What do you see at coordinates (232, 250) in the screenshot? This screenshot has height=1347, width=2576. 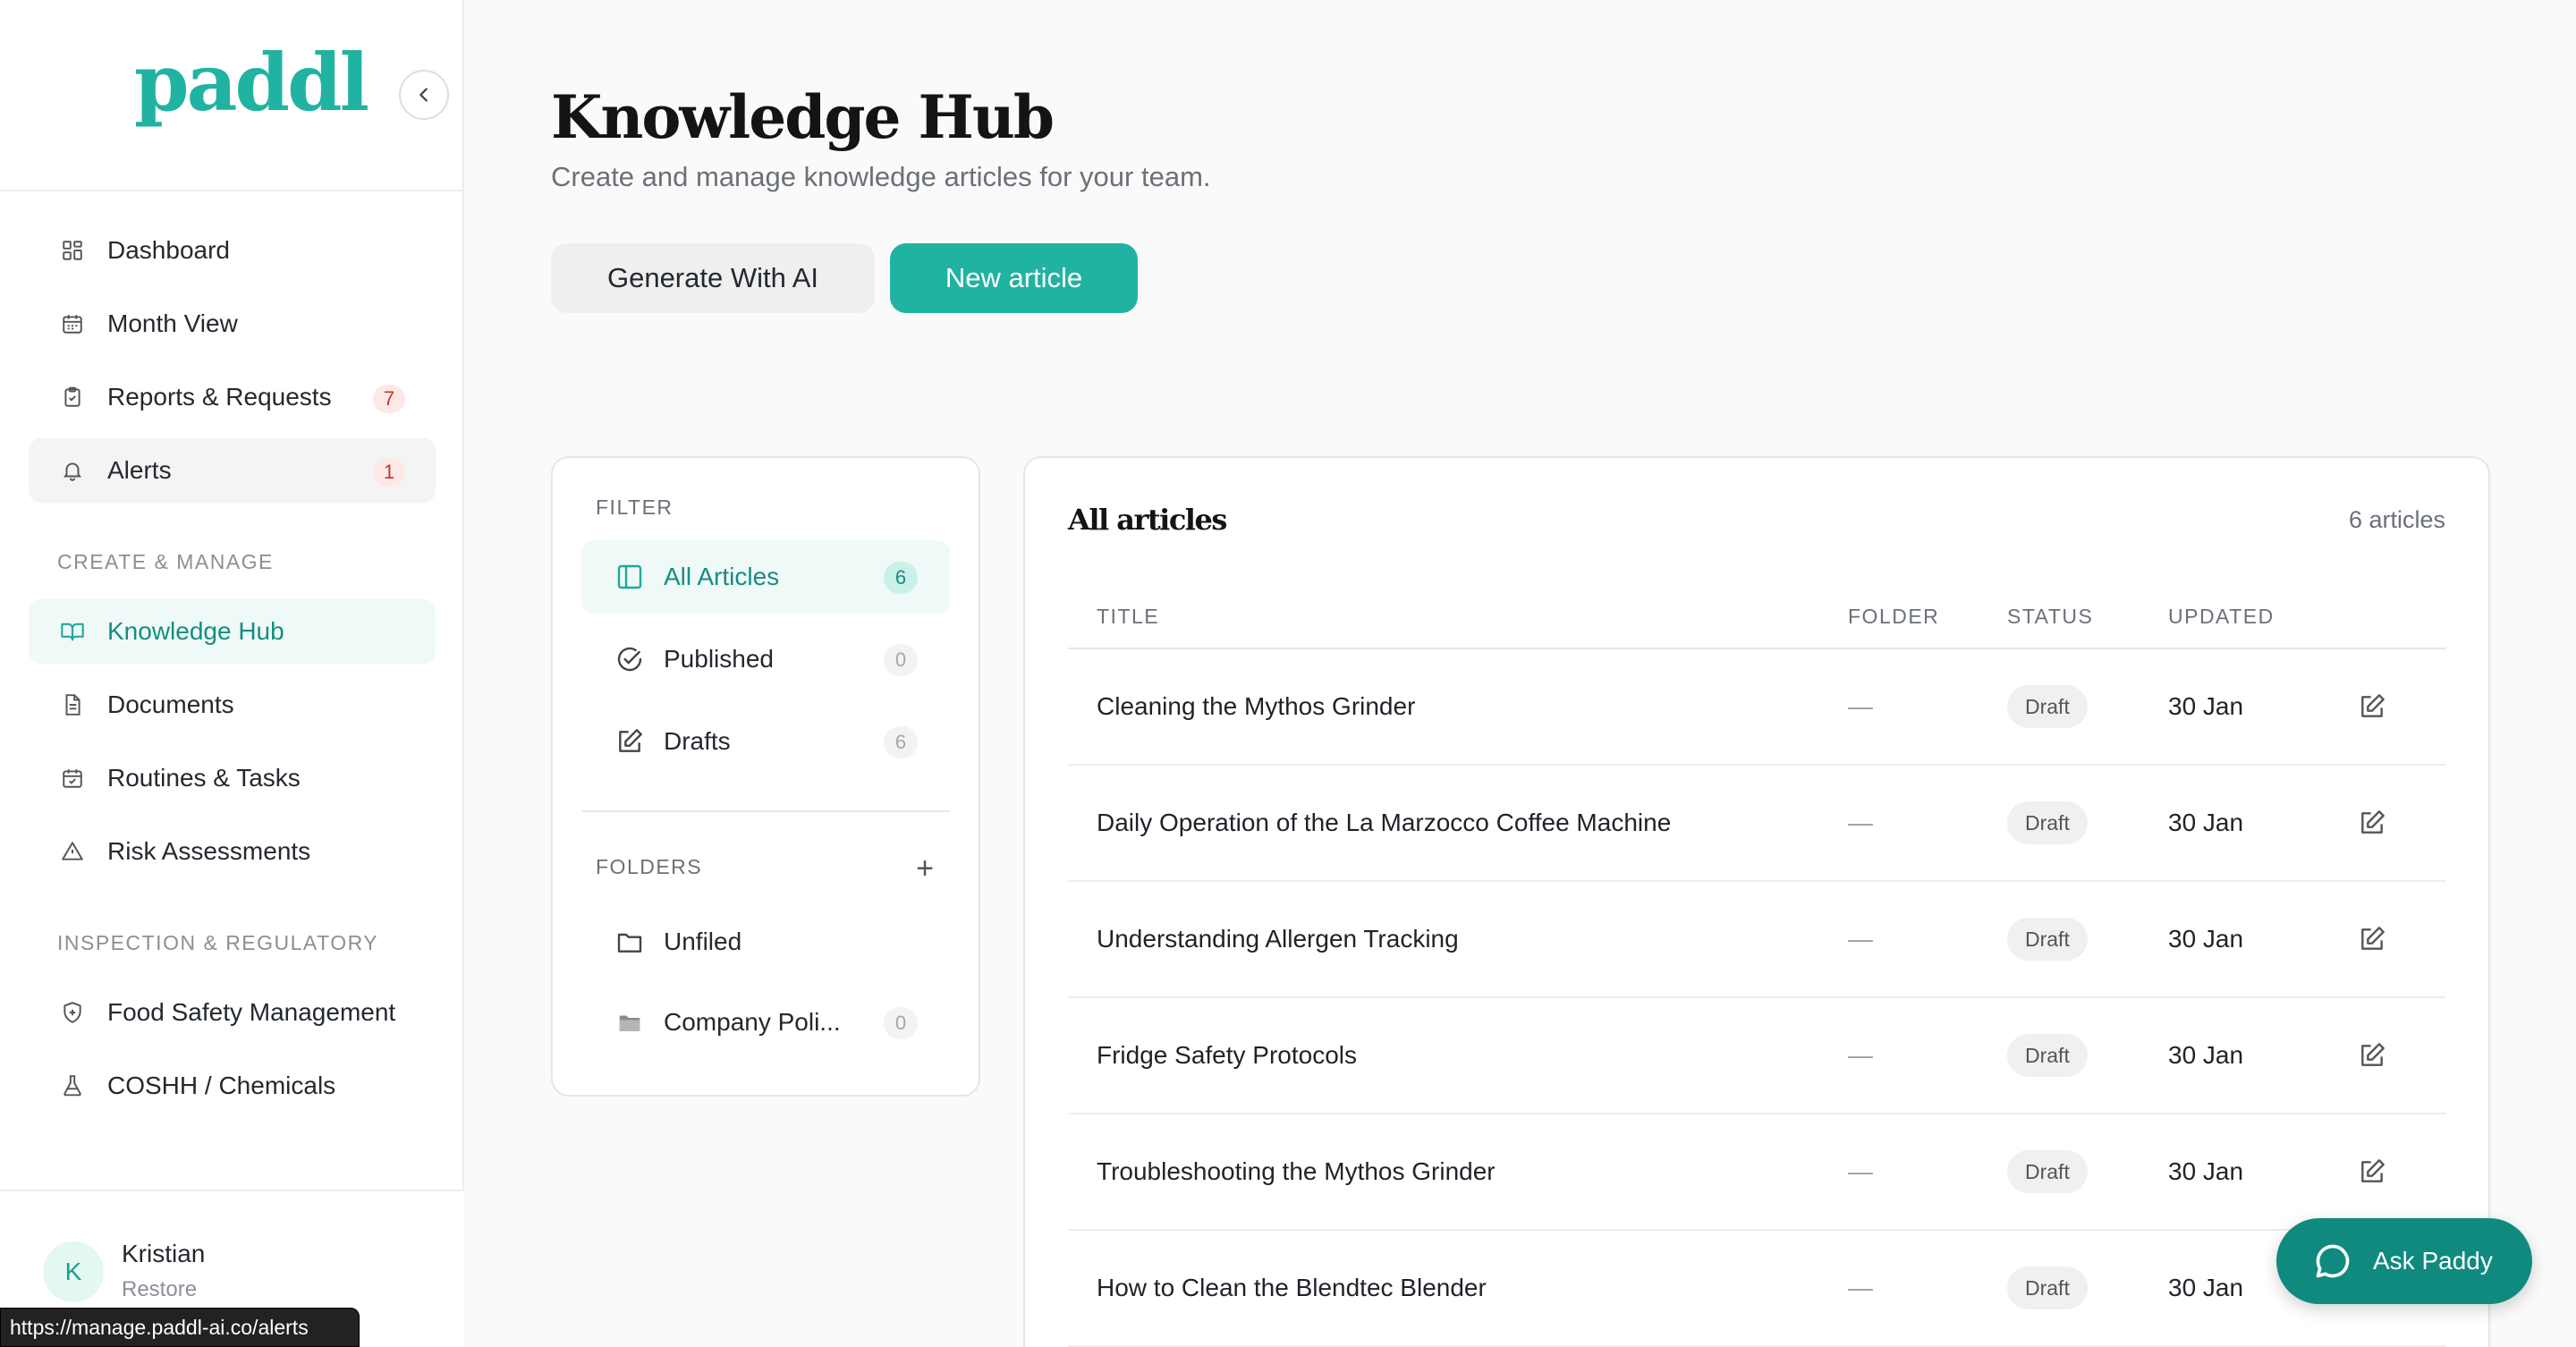 I see `sidebar-item-dashboard: Dashboard` at bounding box center [232, 250].